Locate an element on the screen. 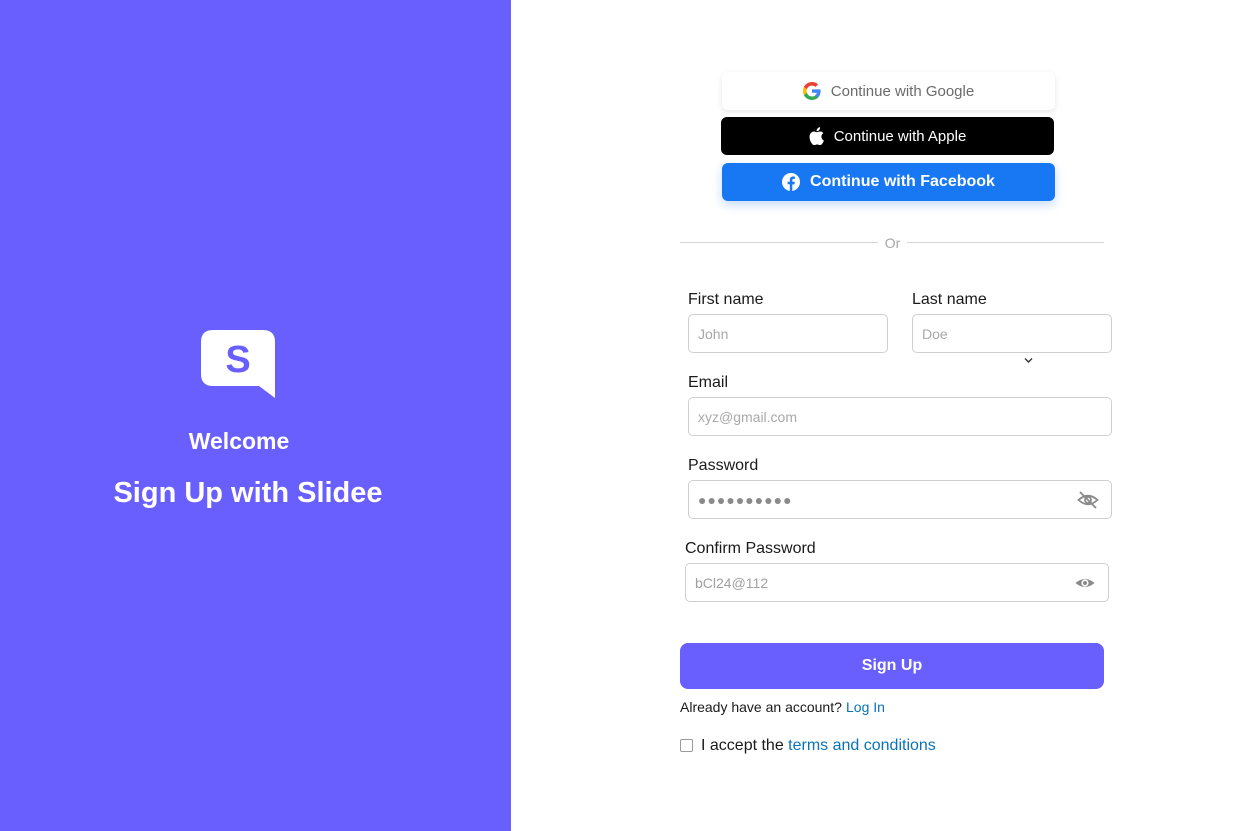  email-input is located at coordinates (900, 416).